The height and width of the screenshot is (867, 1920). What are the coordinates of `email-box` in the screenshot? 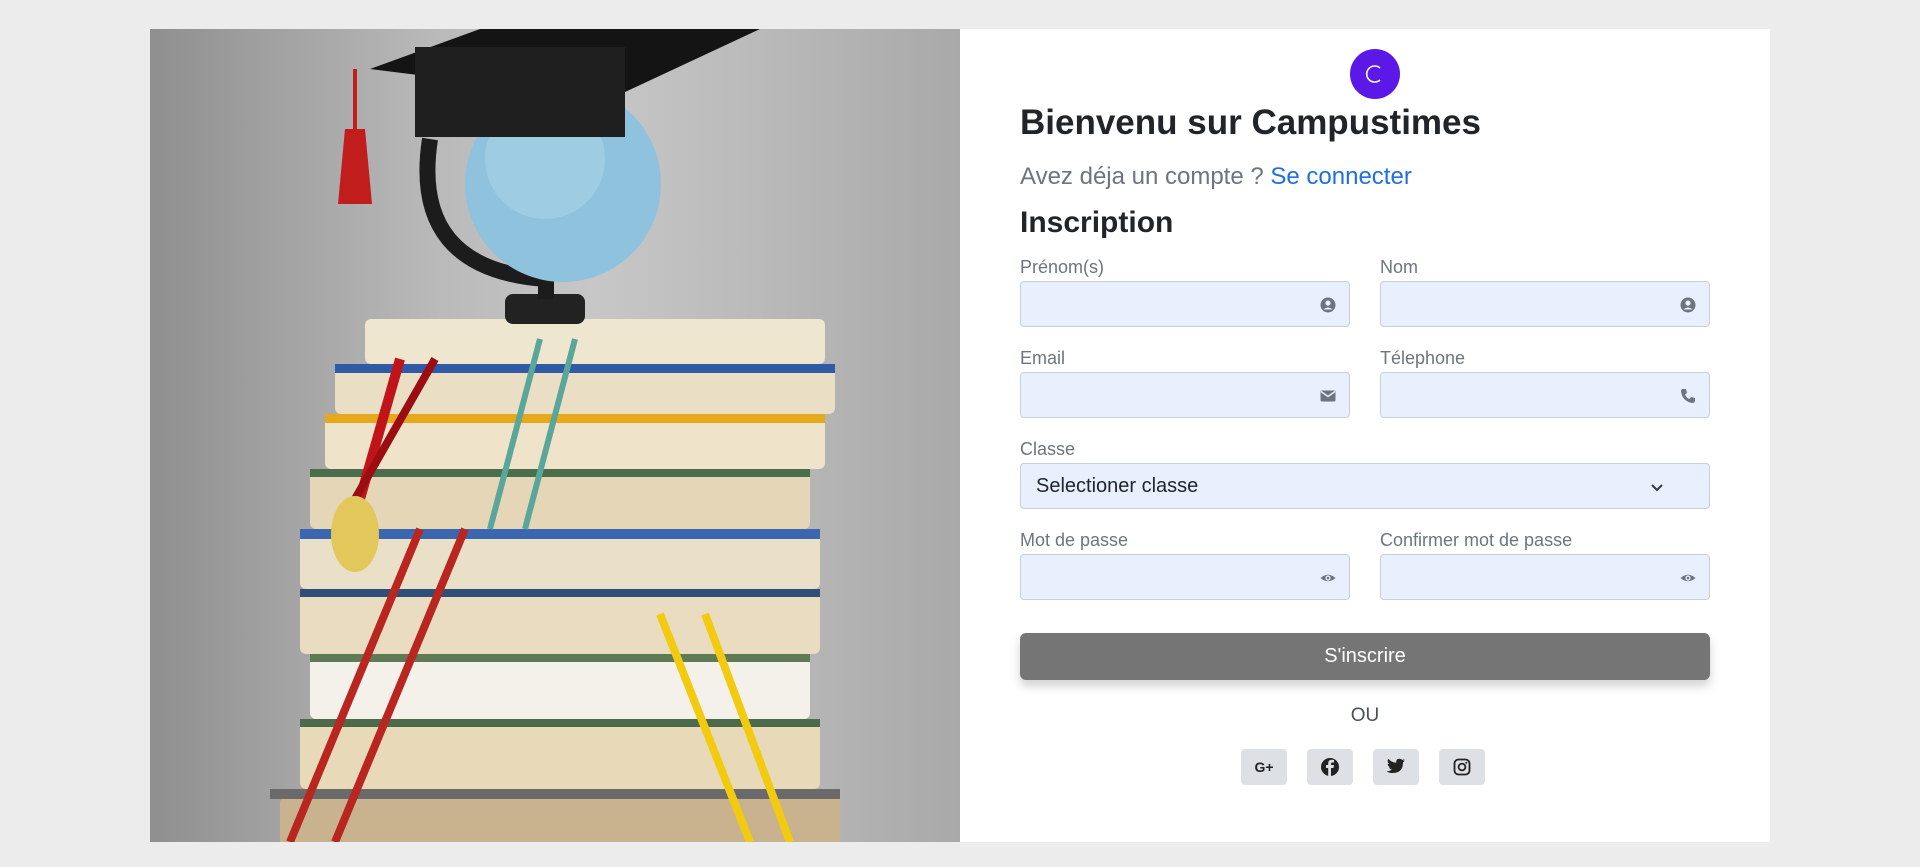 It's located at (1185, 395).